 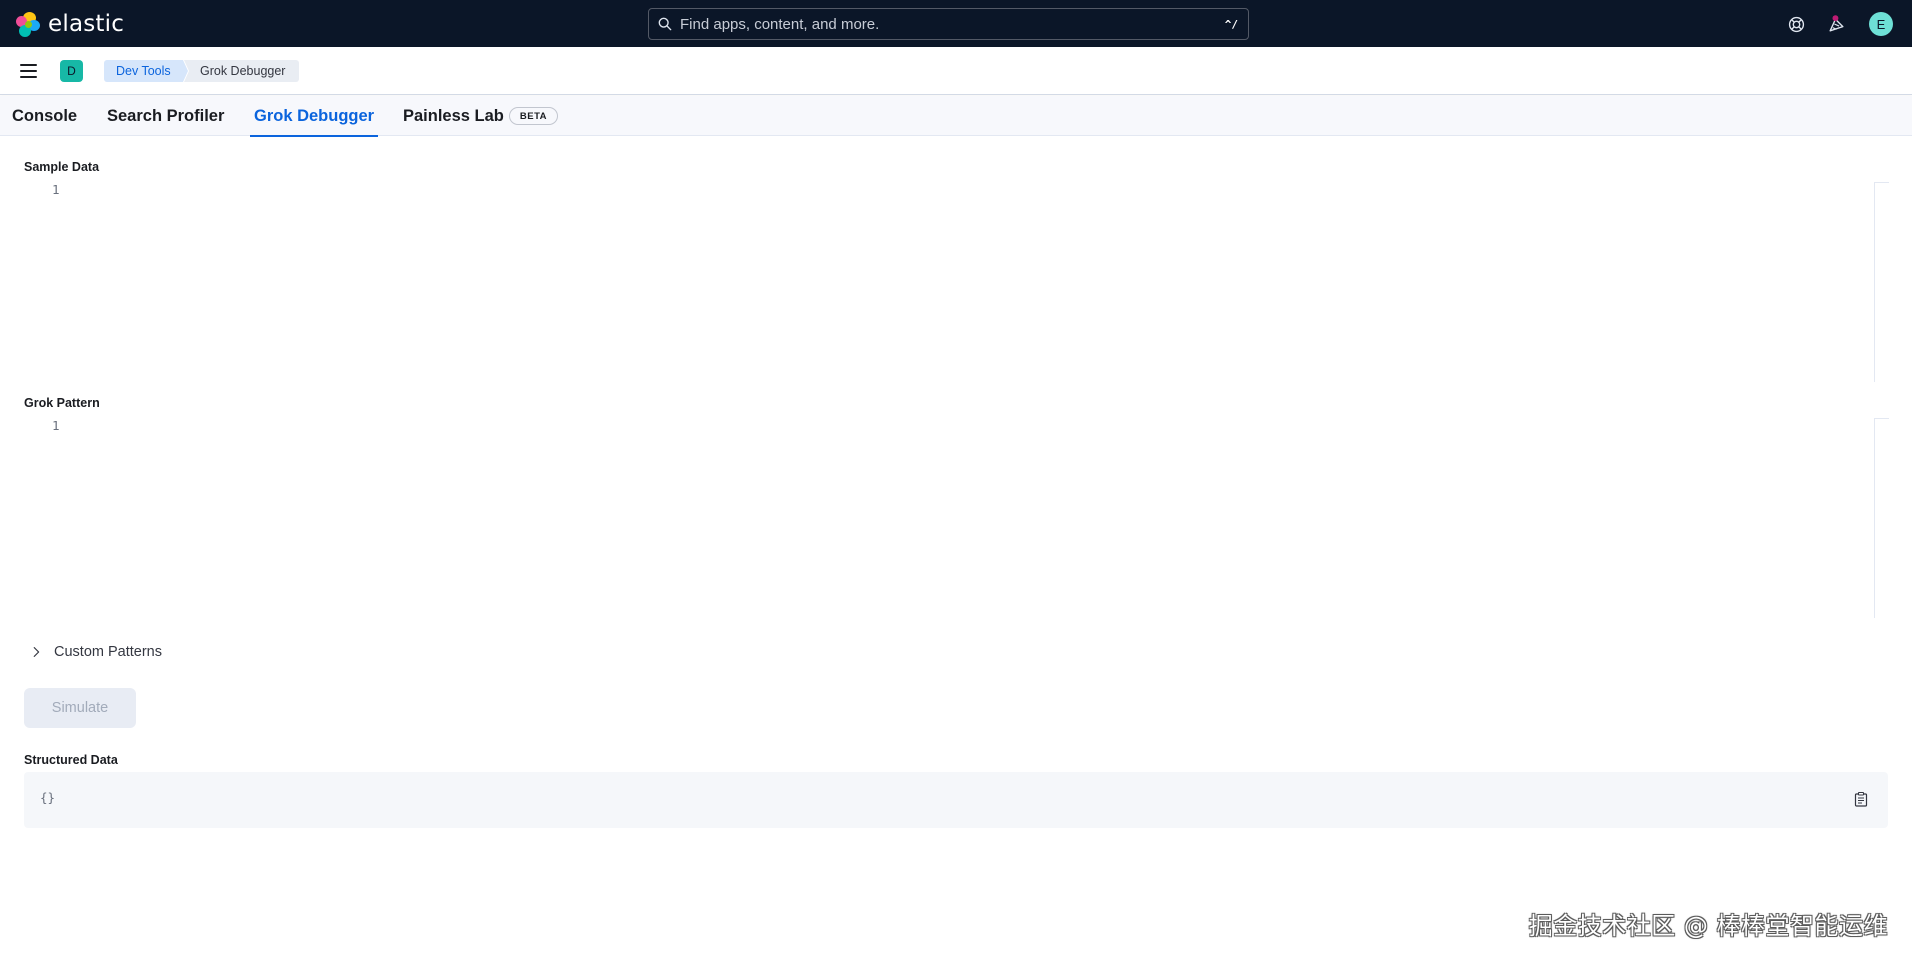 I want to click on help-icon, so click(x=1796, y=24).